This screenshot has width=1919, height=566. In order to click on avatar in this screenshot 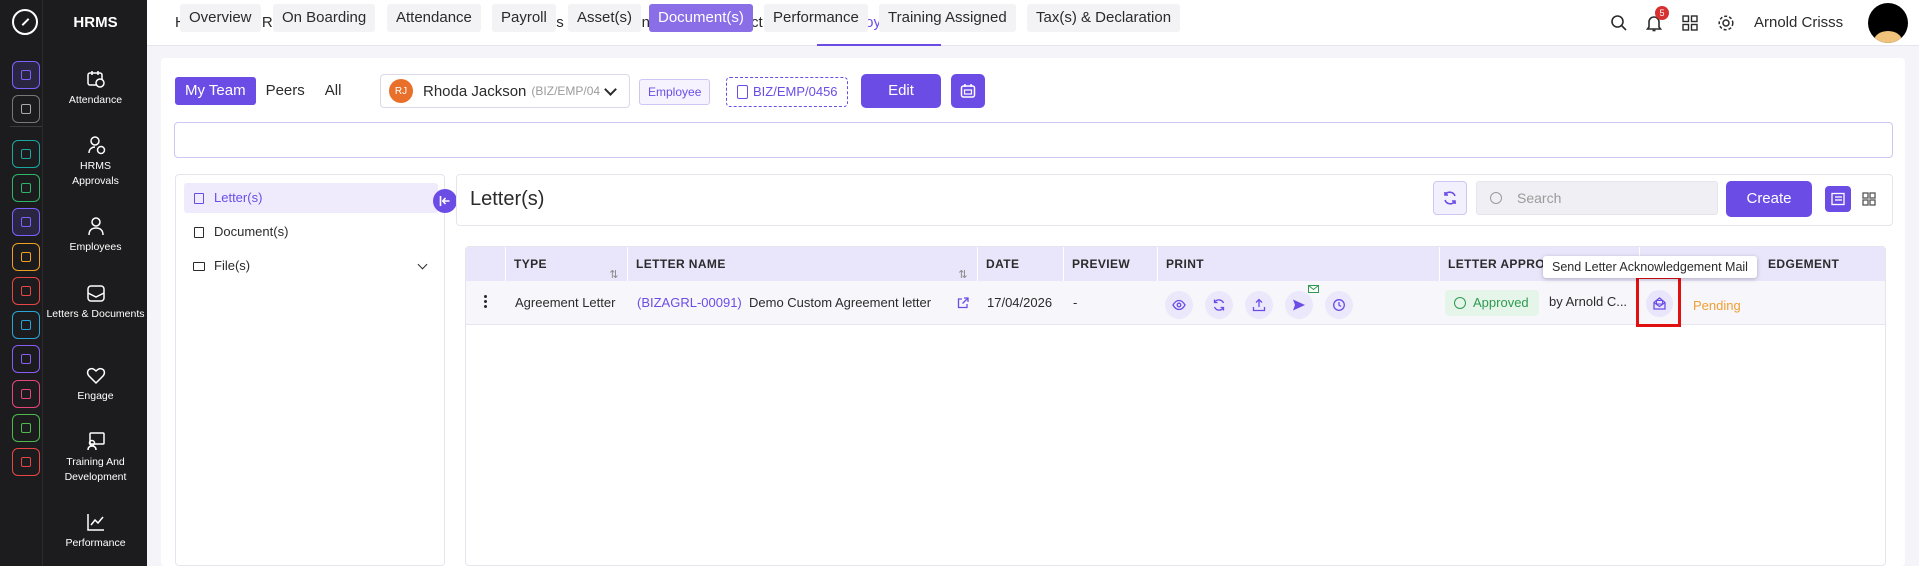, I will do `click(1888, 23)`.